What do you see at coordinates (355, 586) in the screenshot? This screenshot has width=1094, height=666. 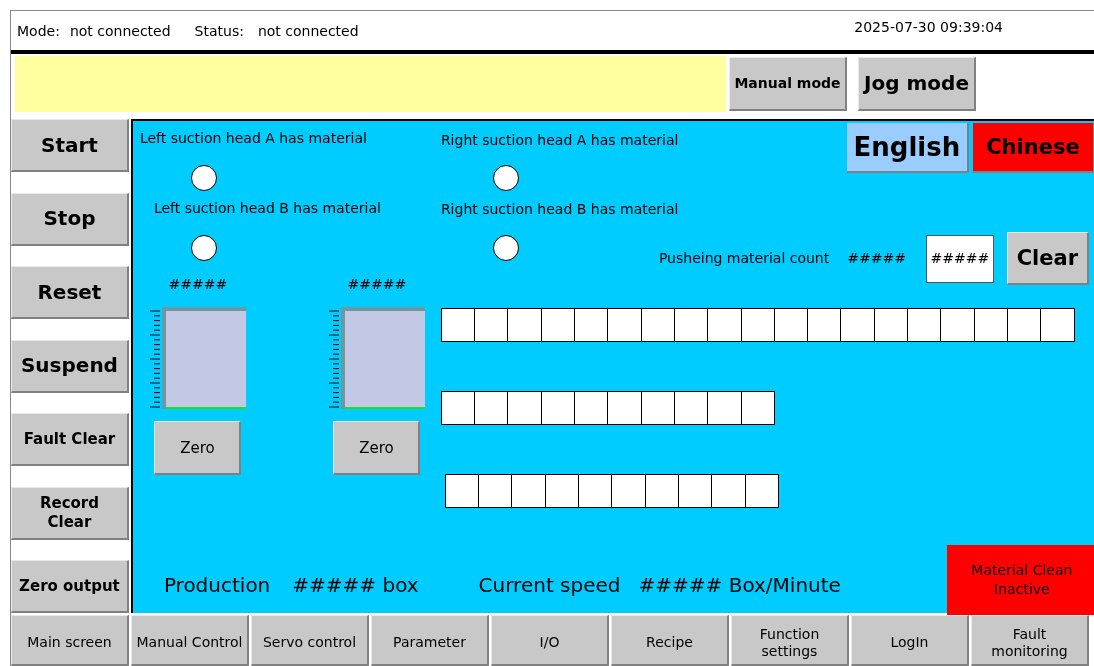 I see `production-value: ##### box` at bounding box center [355, 586].